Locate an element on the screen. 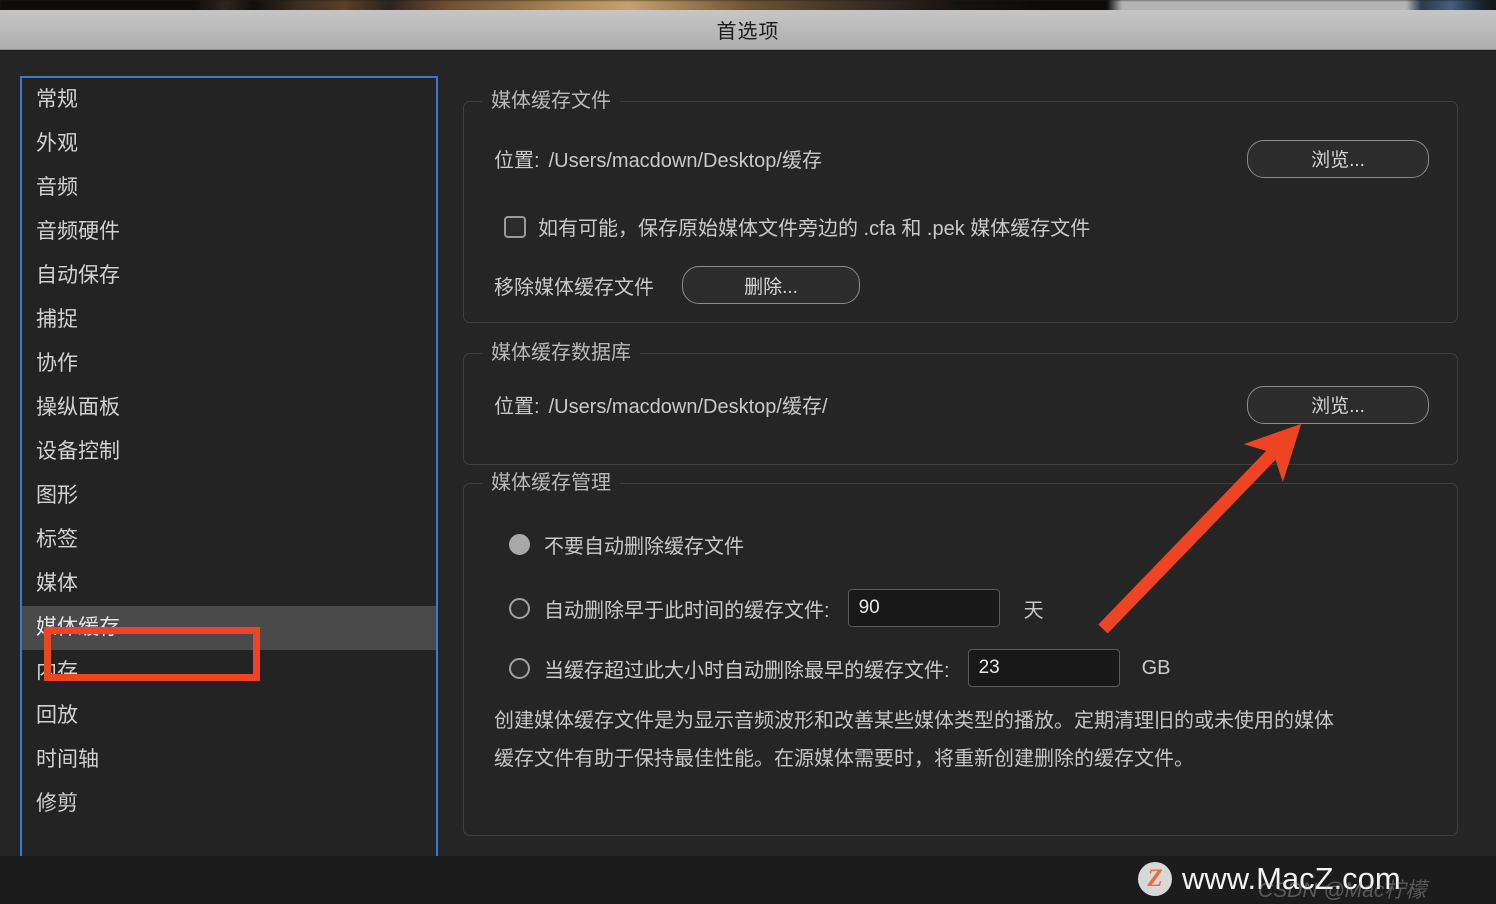  dialog-title: 首选项 is located at coordinates (748, 32).